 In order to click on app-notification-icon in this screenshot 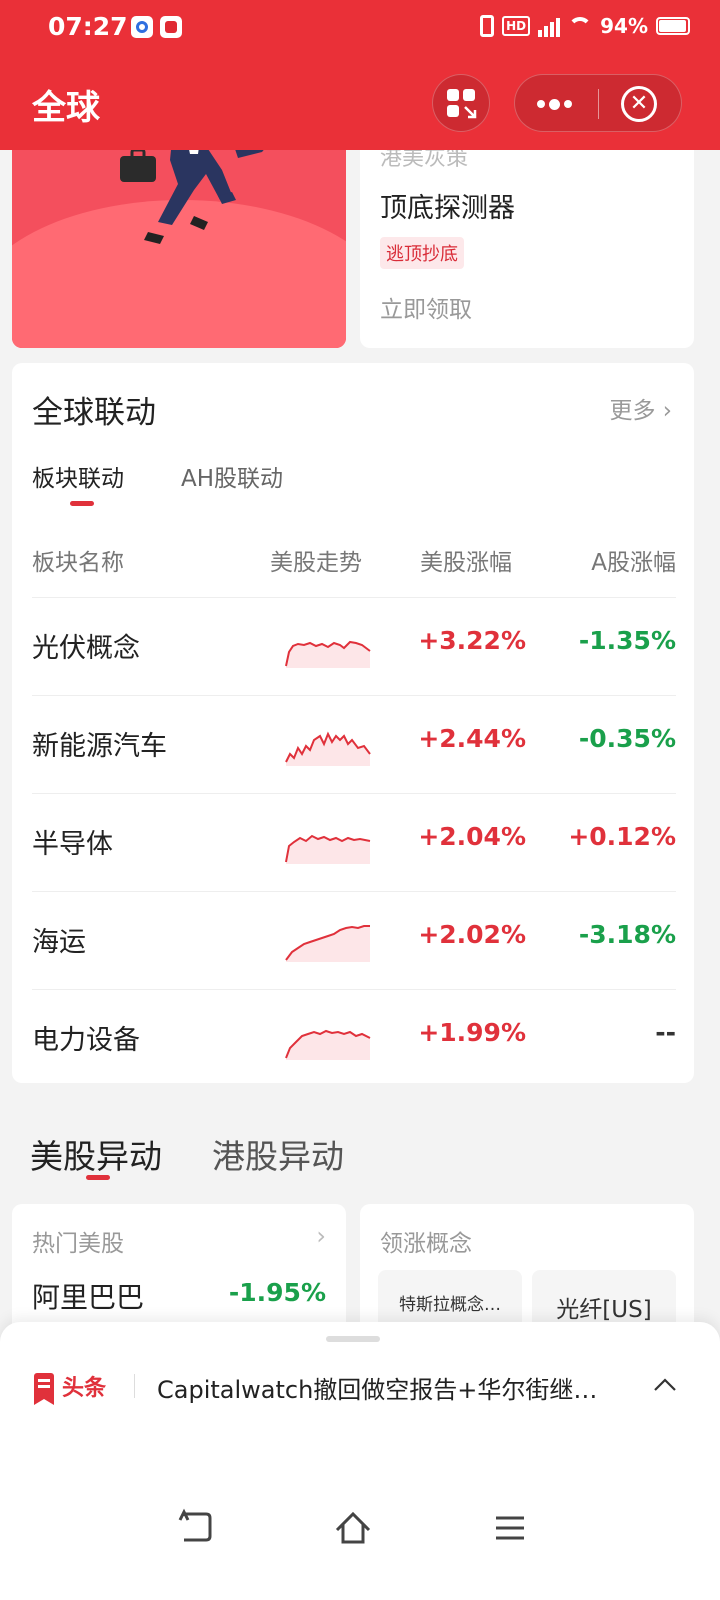, I will do `click(171, 27)`.